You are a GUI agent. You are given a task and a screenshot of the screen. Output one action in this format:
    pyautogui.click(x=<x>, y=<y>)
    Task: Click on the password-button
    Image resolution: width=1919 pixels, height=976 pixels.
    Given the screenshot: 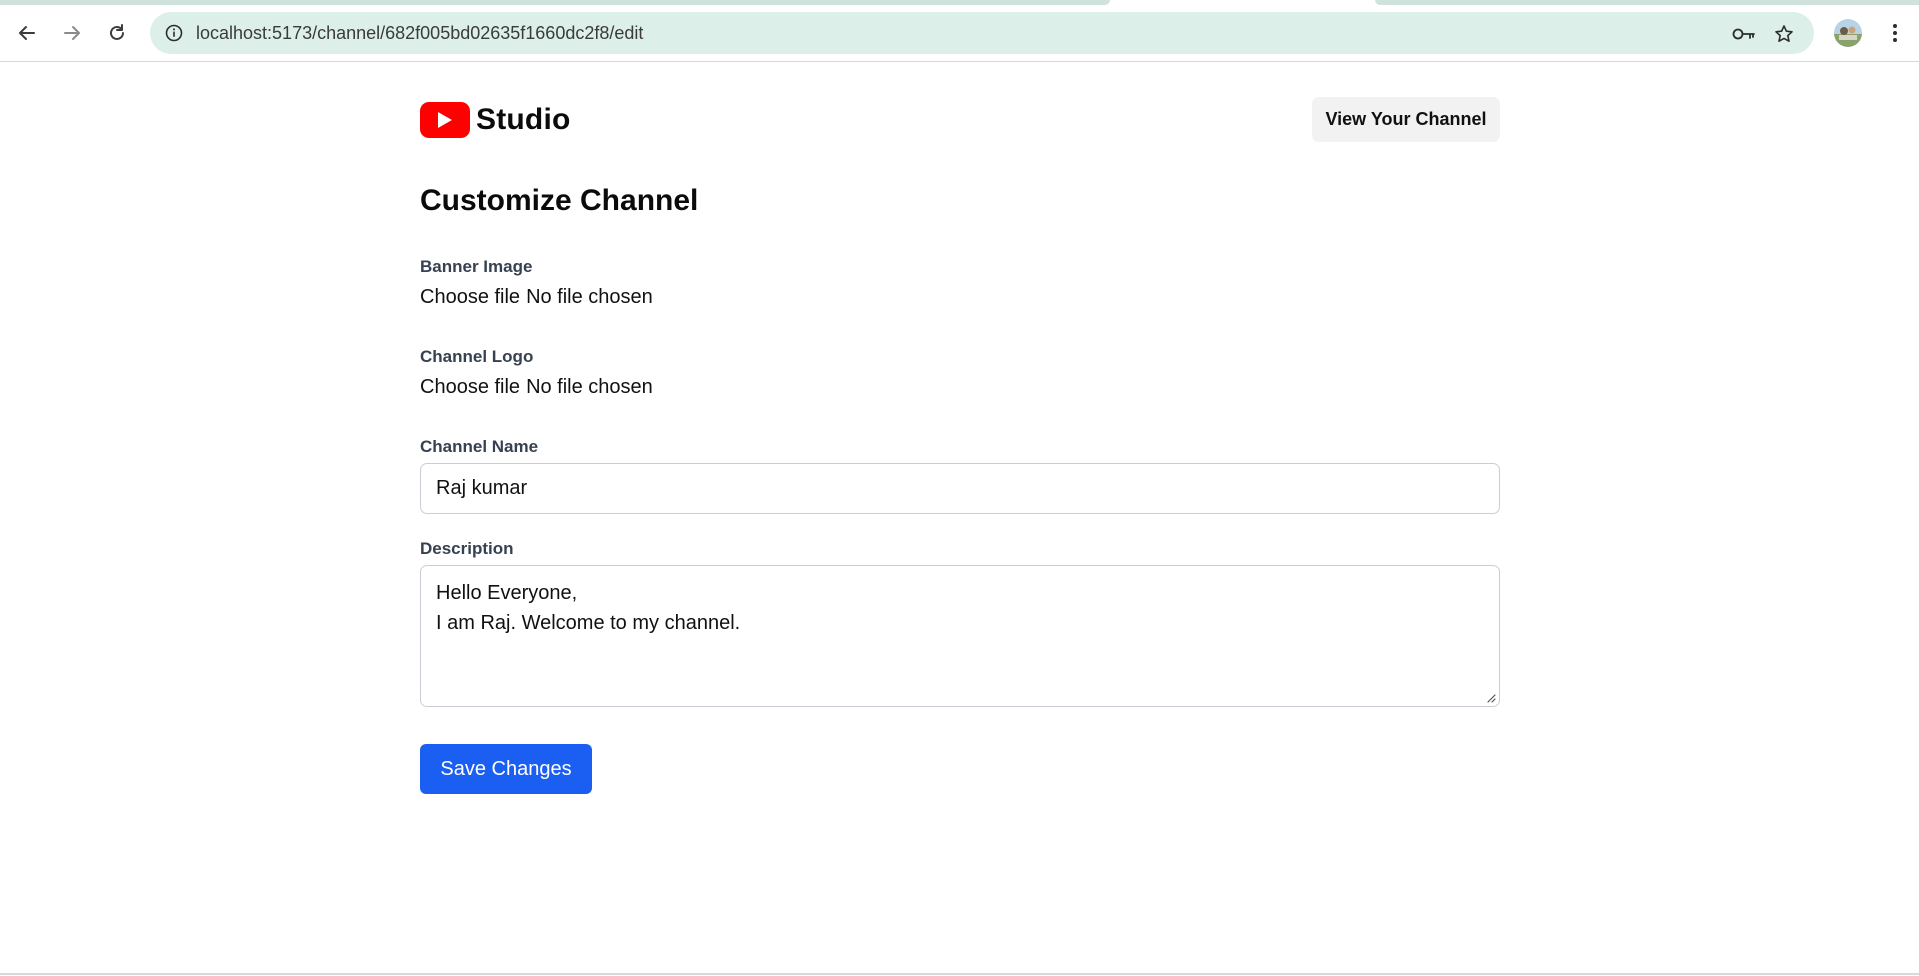 What is the action you would take?
    pyautogui.click(x=1744, y=34)
    